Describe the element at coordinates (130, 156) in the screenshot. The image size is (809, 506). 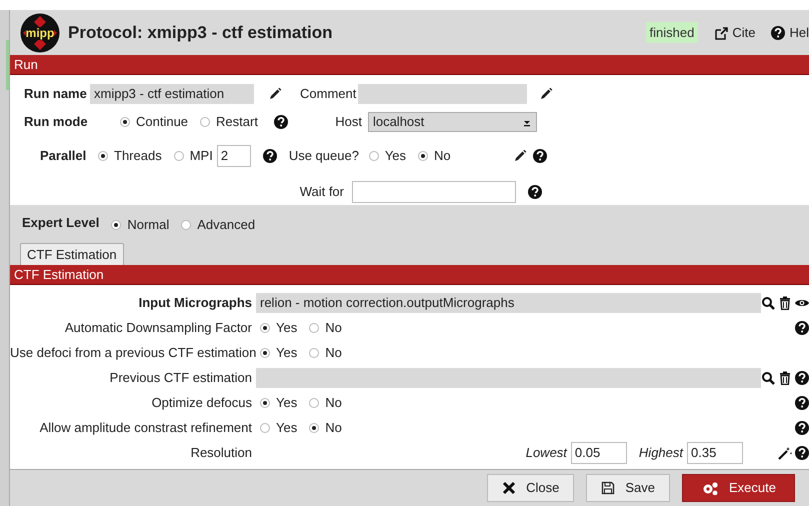
I see `radio-option: Threads` at that location.